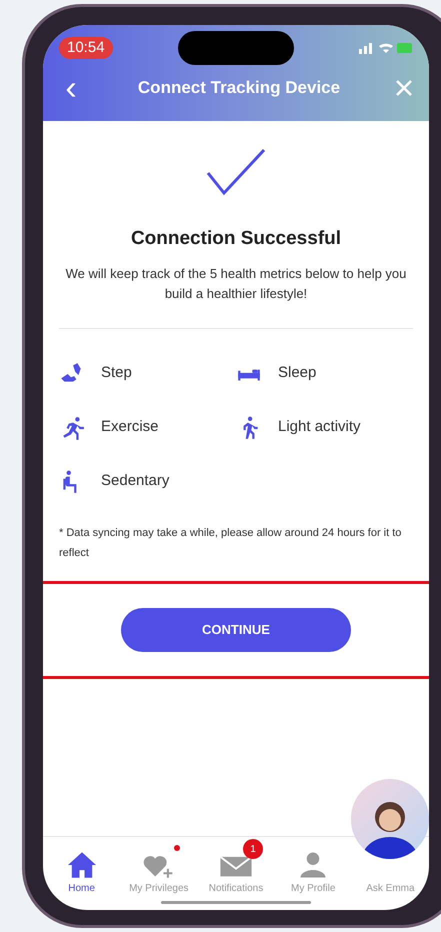 The width and height of the screenshot is (441, 932). What do you see at coordinates (81, 889) in the screenshot?
I see `tab-label: Home` at bounding box center [81, 889].